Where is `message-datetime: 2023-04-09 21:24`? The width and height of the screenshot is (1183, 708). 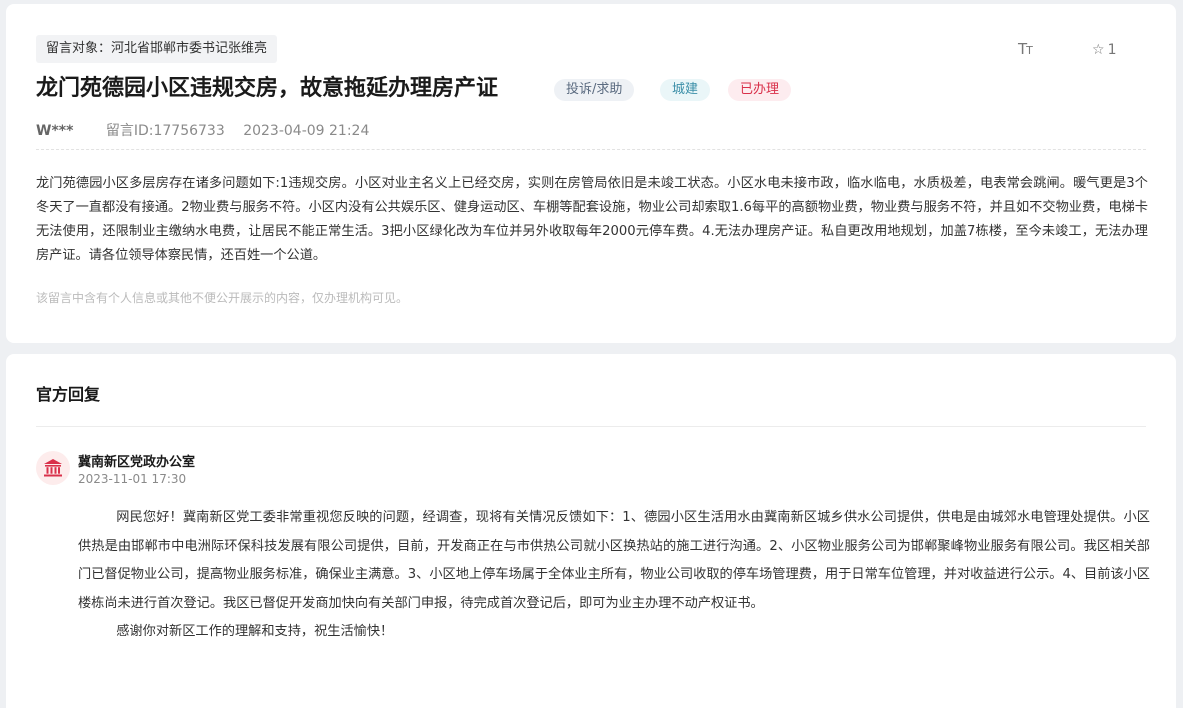
message-datetime: 2023-04-09 21:24 is located at coordinates (306, 131).